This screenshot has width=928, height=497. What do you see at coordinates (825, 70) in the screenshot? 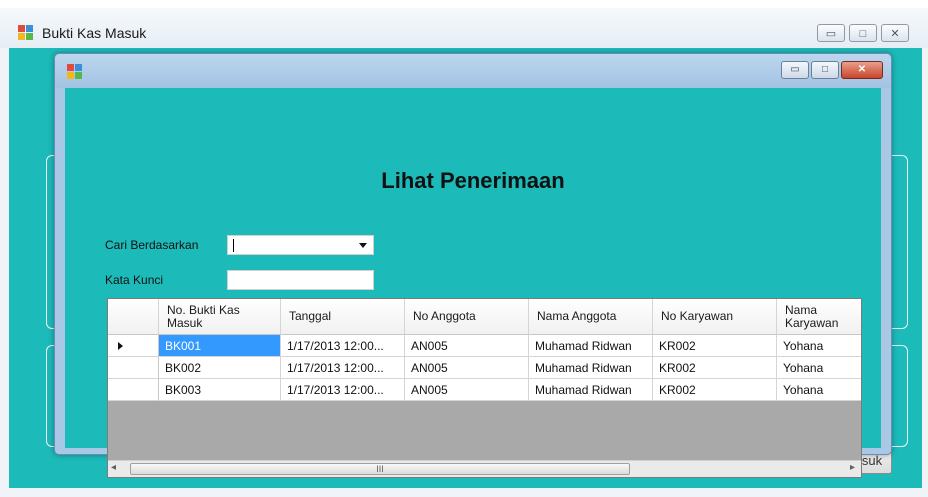
I see `inner-maximize-button: □` at bounding box center [825, 70].